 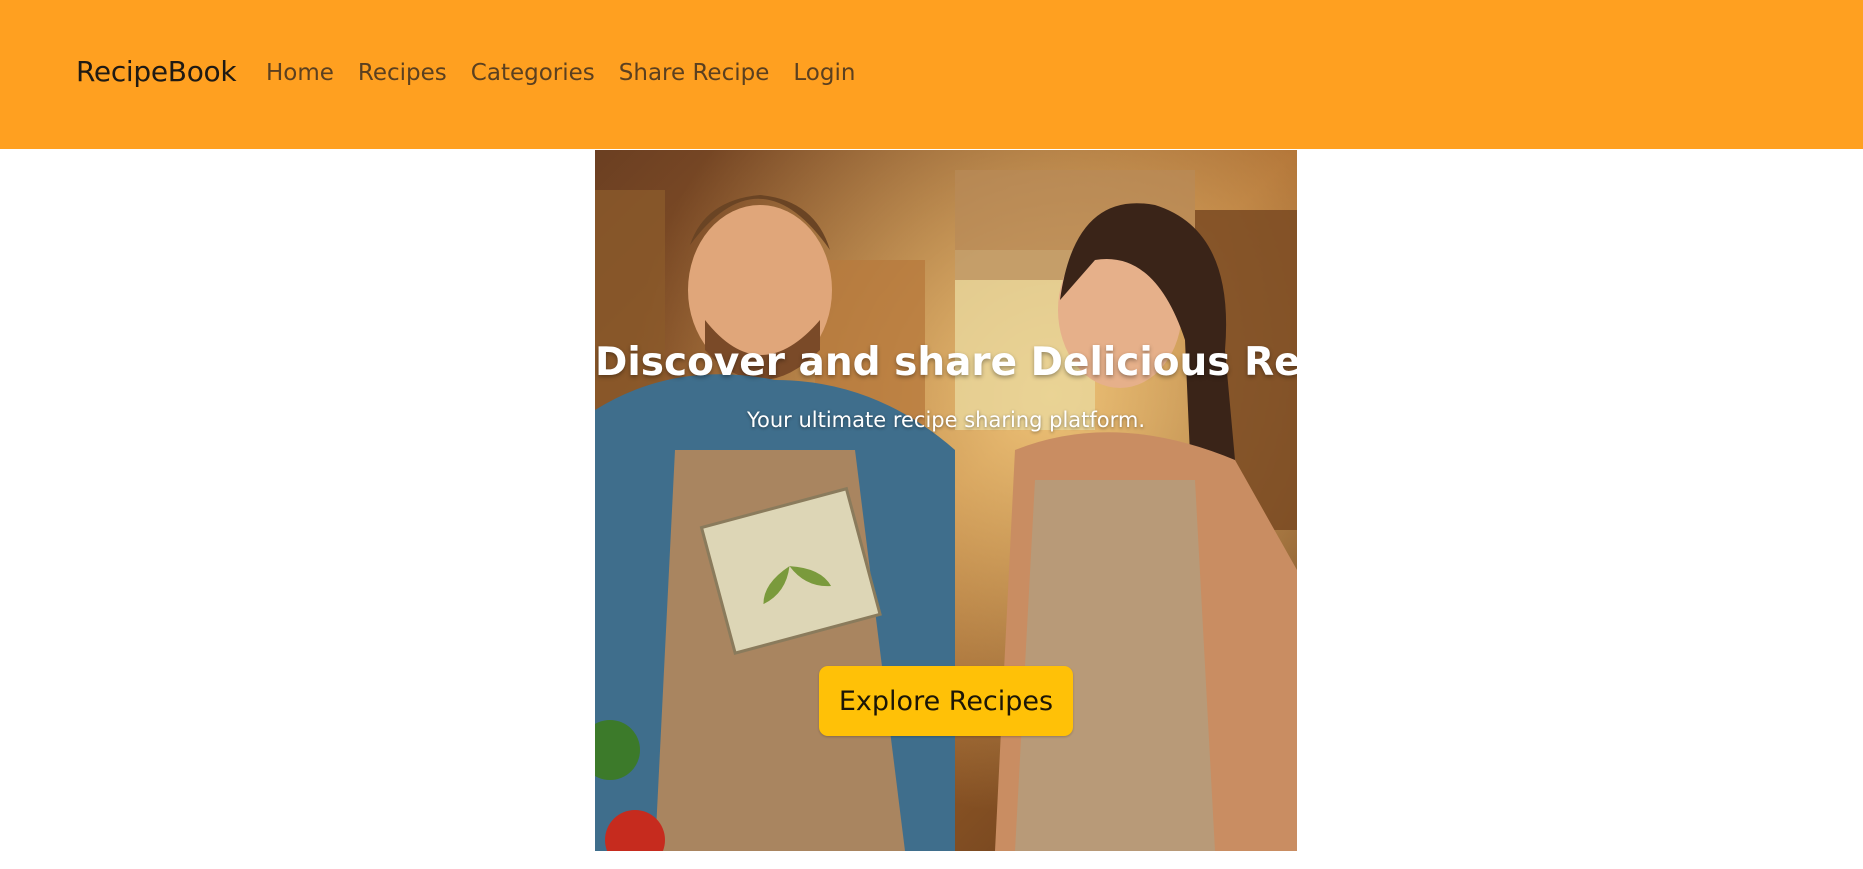 I want to click on nav-link-login: Login, so click(x=824, y=73).